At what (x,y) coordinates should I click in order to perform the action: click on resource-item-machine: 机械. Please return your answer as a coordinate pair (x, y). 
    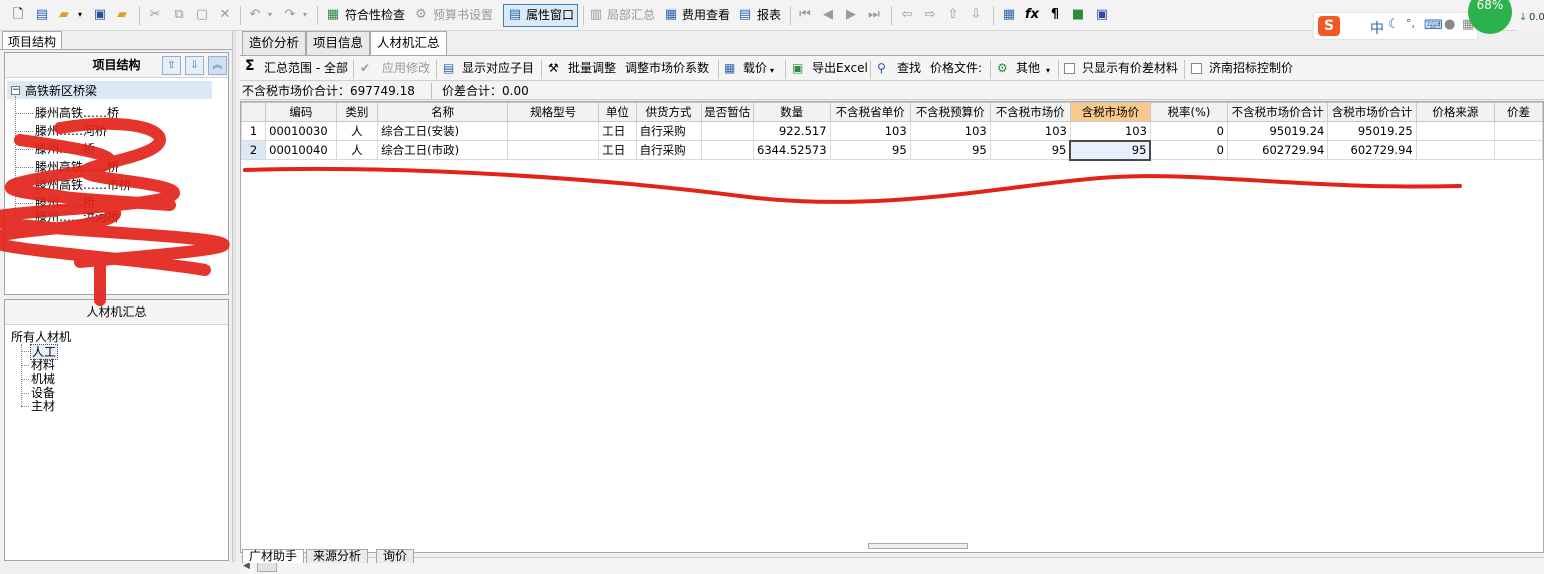
    Looking at the image, I should click on (43, 379).